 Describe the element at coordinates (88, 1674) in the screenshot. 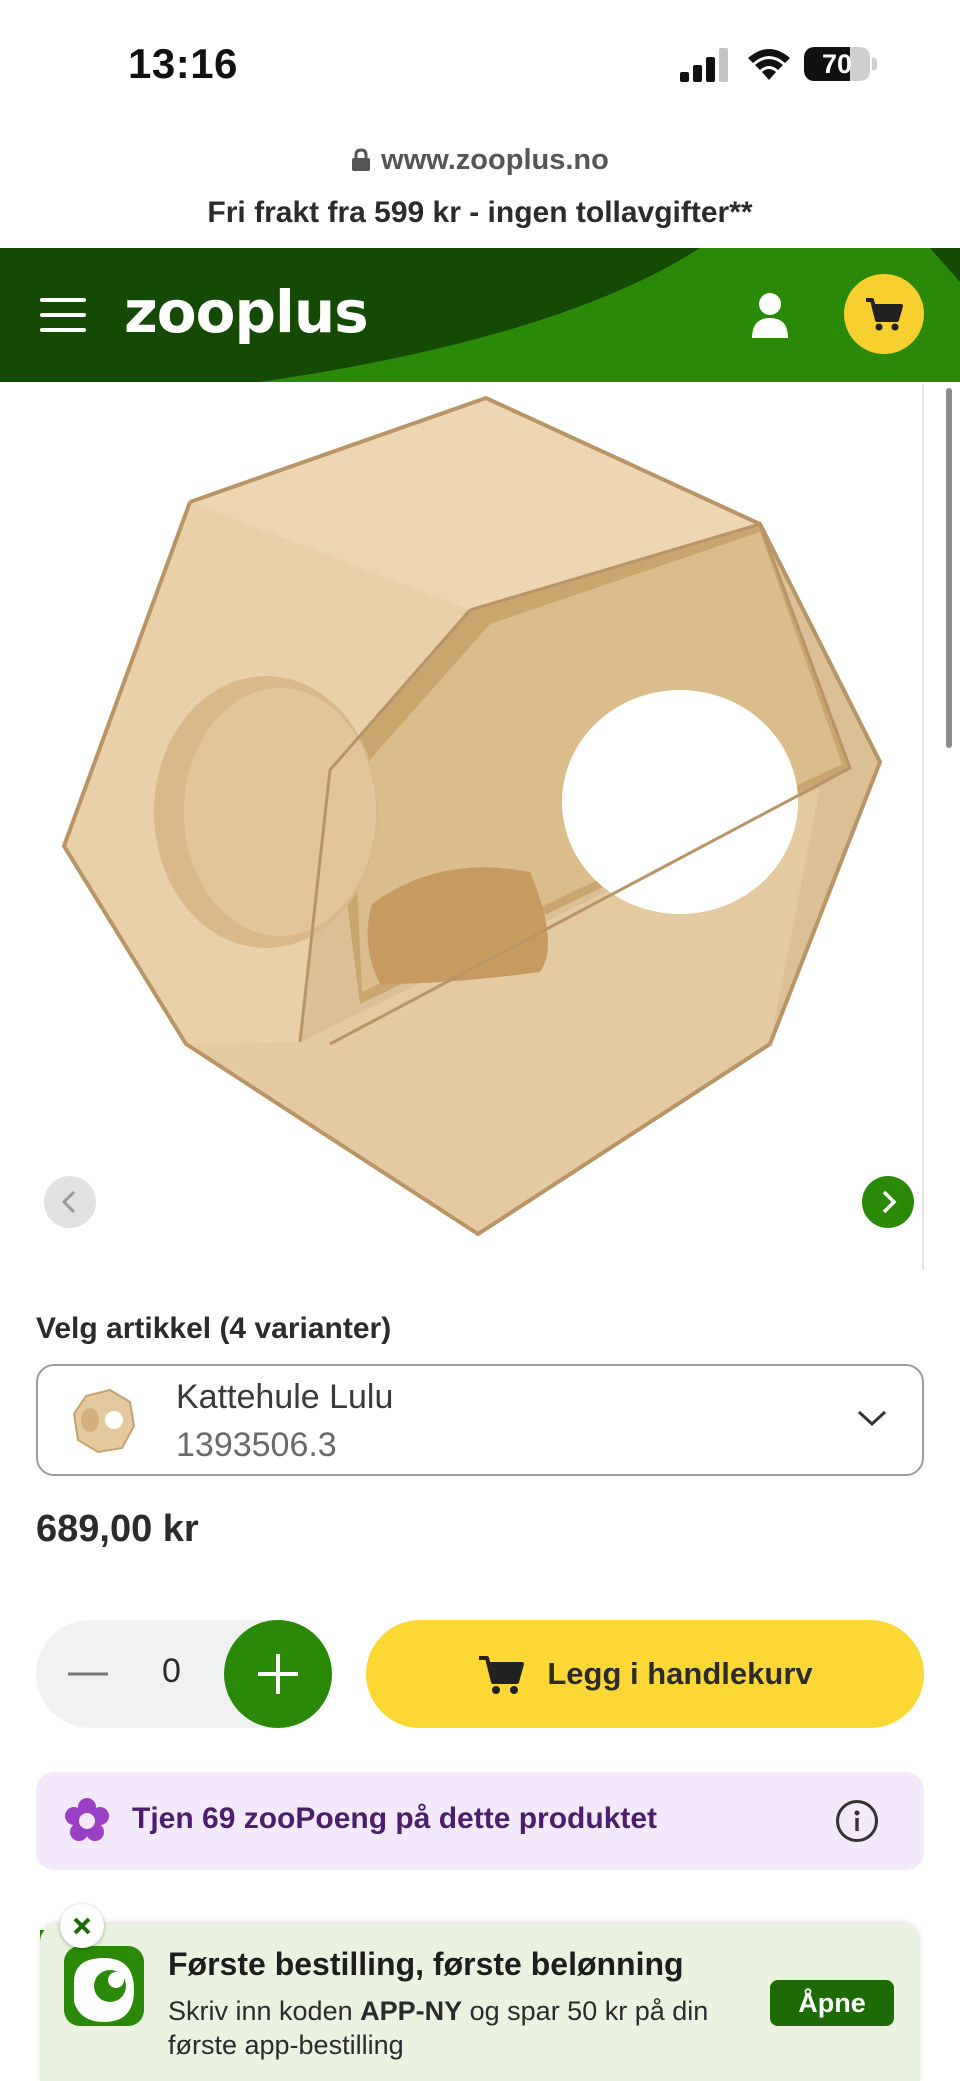

I see `decrease-quantity-button` at that location.